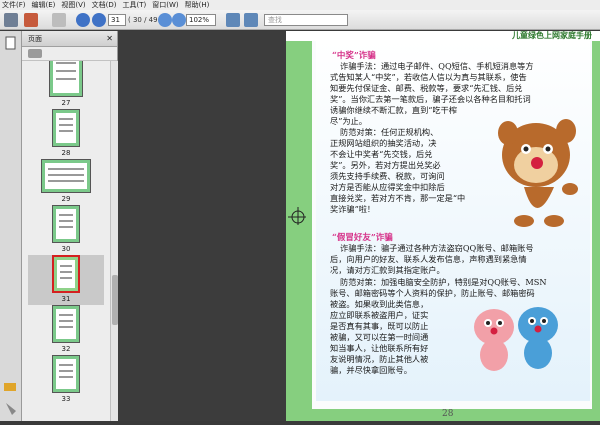  What do you see at coordinates (11, 409) in the screenshot?
I see `attachments-icon` at bounding box center [11, 409].